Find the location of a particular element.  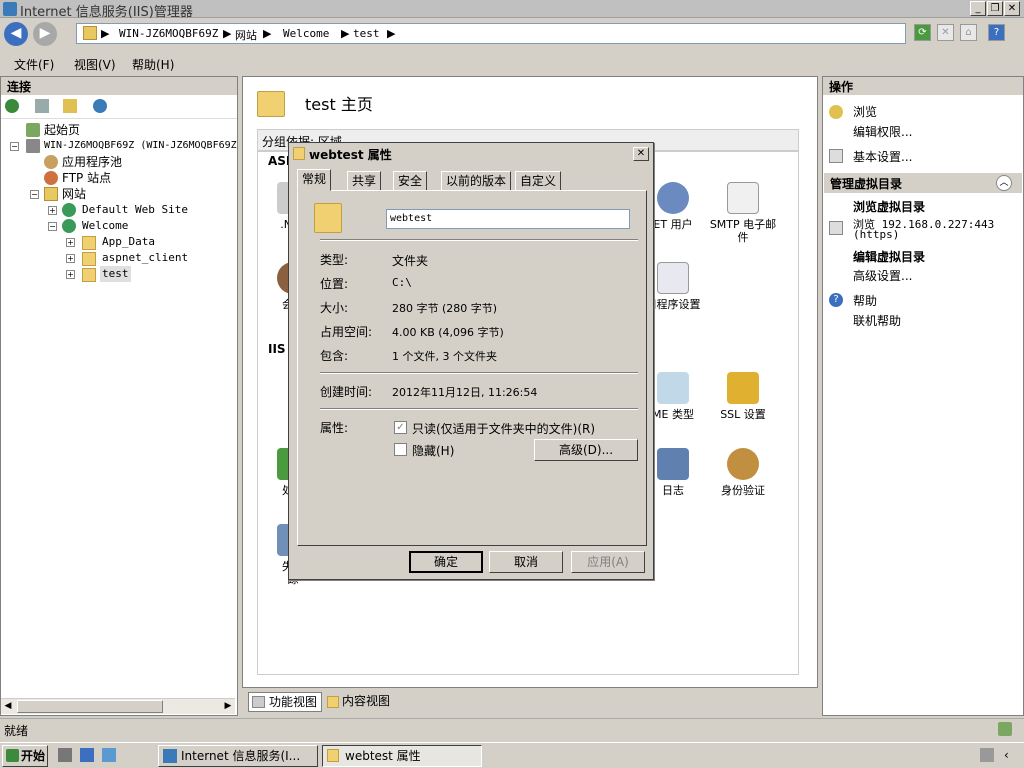

action-help: 帮助 is located at coordinates (865, 300).